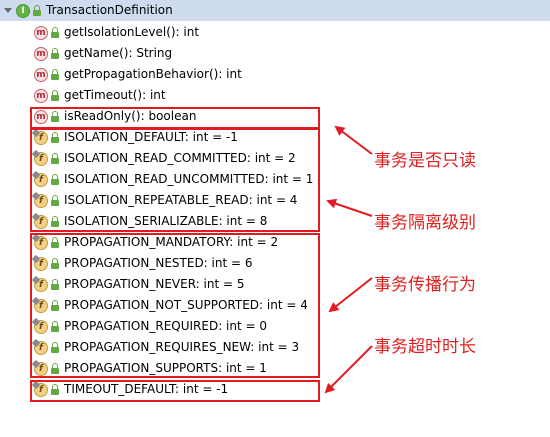 Image resolution: width=550 pixels, height=437 pixels. Describe the element at coordinates (353, 140) in the screenshot. I see `readonly-arrow` at that location.